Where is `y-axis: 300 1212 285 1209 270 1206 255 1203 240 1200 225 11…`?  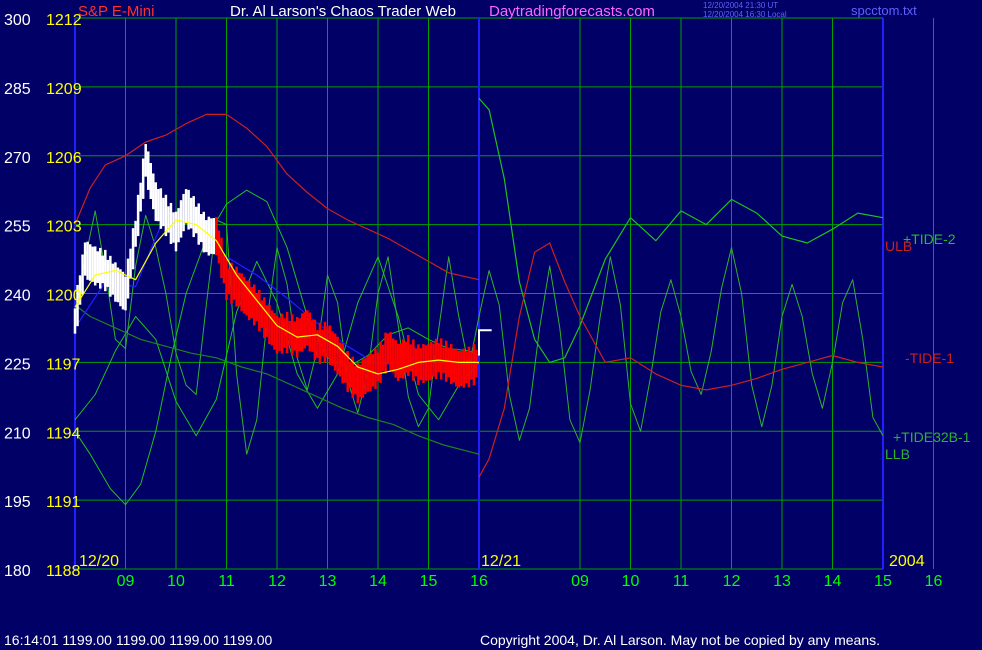
y-axis: 300 1212 285 1209 270 1206 255 1203 240 1200 225 11… is located at coordinates (43, 296).